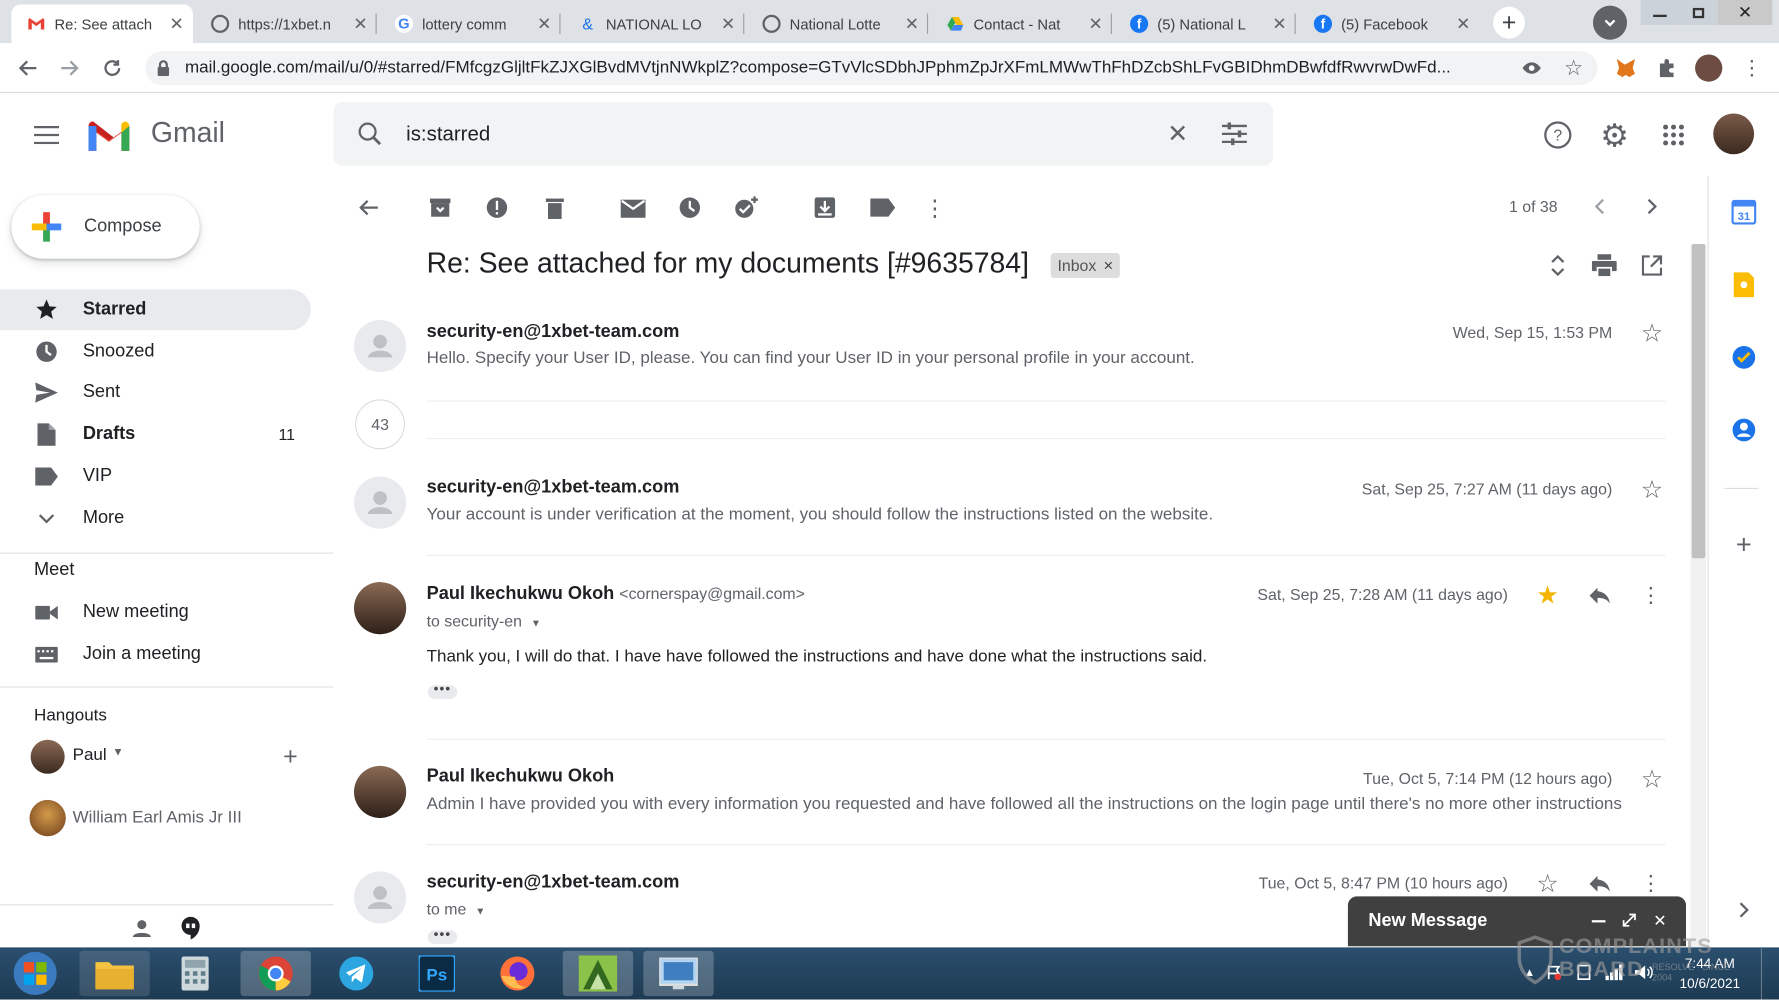  What do you see at coordinates (68, 67) in the screenshot?
I see `forward-icon` at bounding box center [68, 67].